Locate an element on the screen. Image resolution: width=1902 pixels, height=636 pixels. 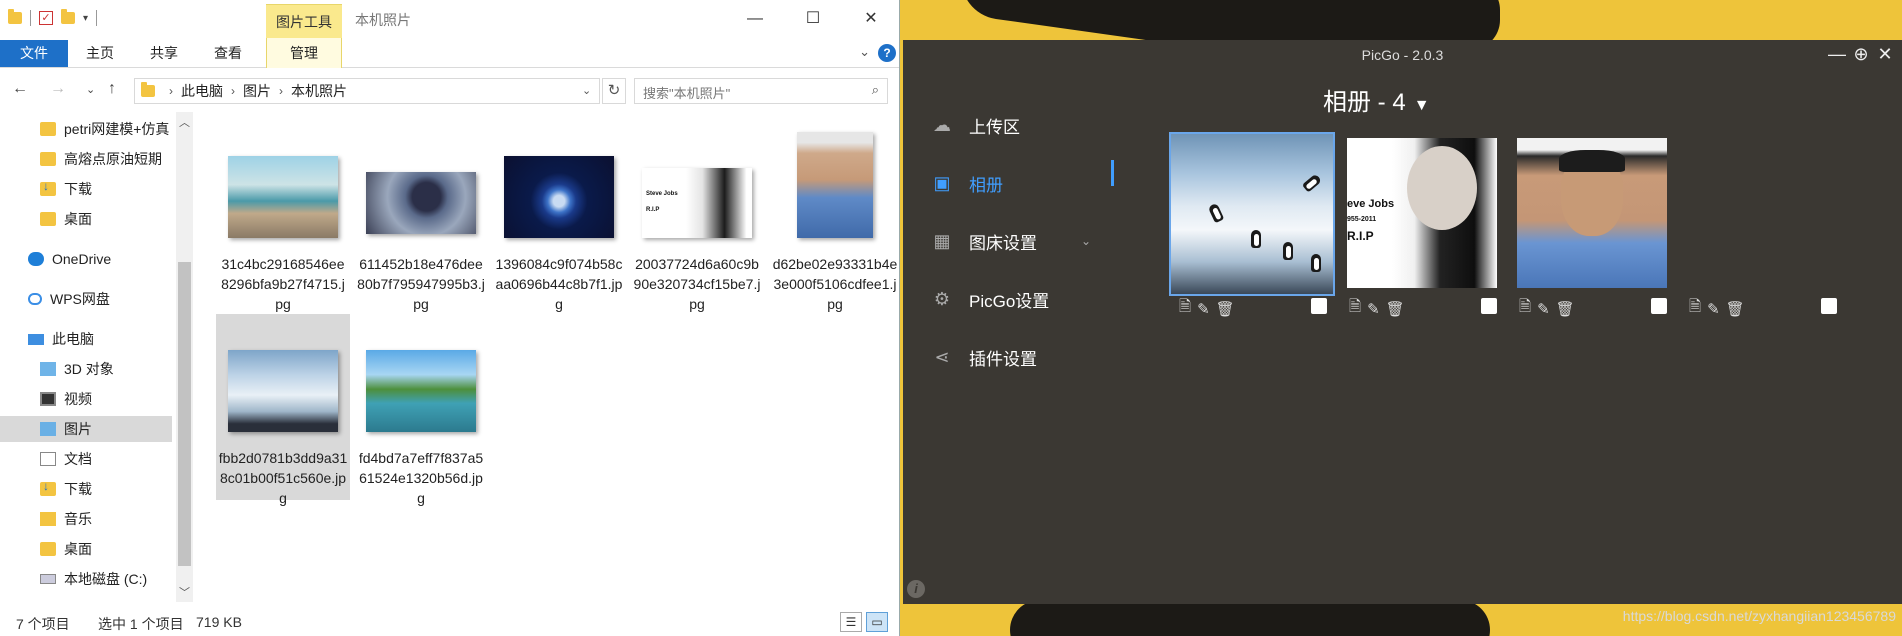
file-item-selected: fbb2d0781b3dd9a318c01b00f51c560e.jpg is located at coordinates (283, 410).